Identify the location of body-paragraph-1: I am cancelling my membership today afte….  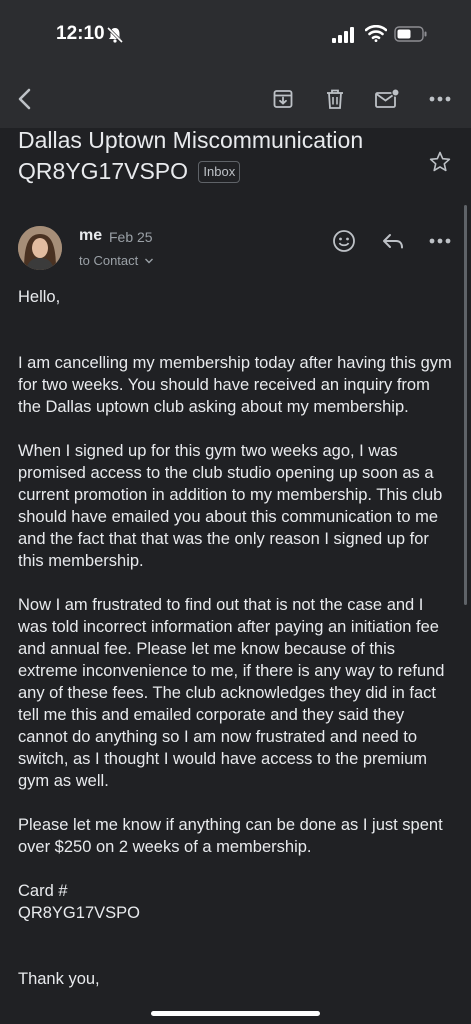
(235, 385).